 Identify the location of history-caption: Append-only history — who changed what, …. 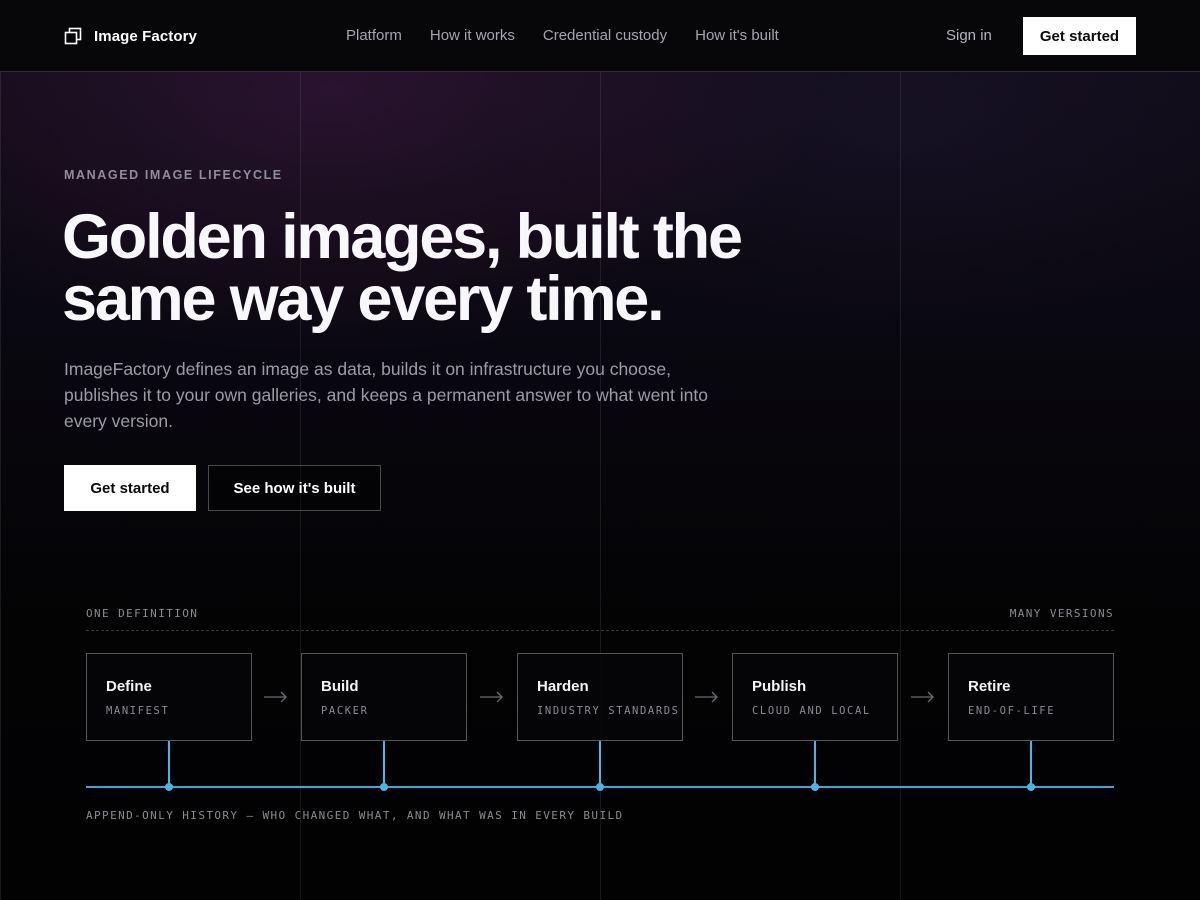
(355, 815).